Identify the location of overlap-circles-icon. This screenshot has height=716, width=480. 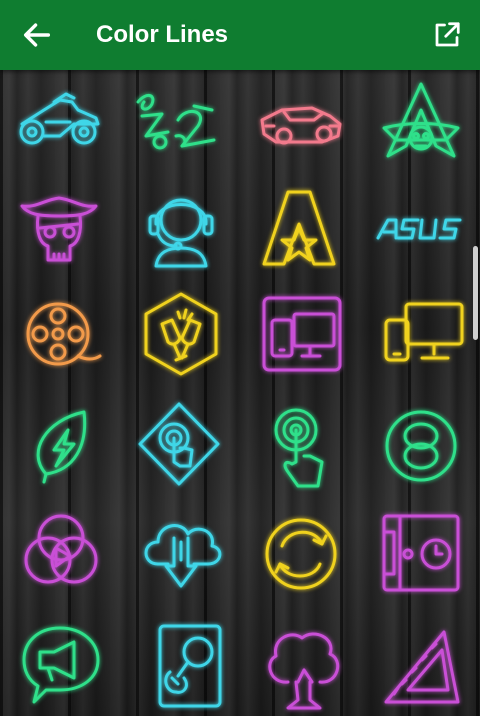
(61, 549).